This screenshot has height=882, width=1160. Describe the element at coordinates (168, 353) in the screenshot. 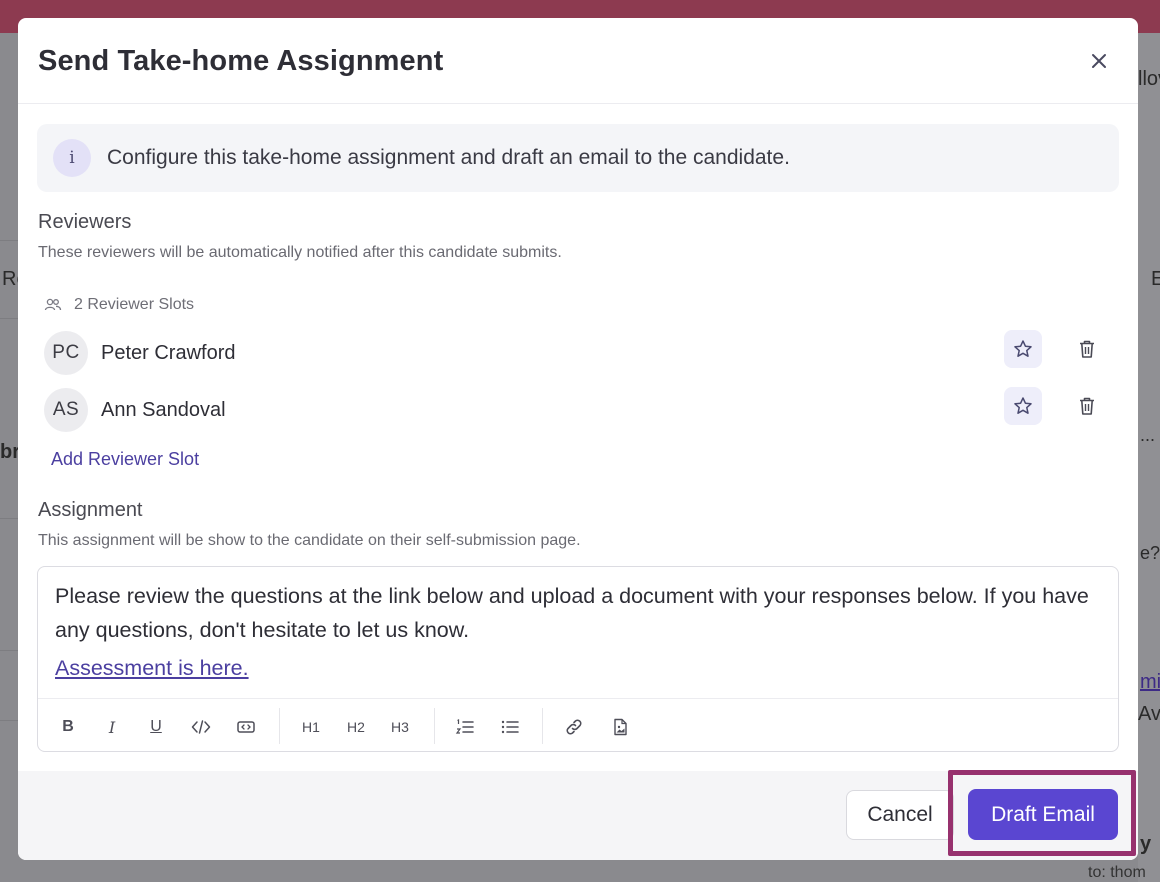

I see `reviewer-name: Peter Crawford` at that location.